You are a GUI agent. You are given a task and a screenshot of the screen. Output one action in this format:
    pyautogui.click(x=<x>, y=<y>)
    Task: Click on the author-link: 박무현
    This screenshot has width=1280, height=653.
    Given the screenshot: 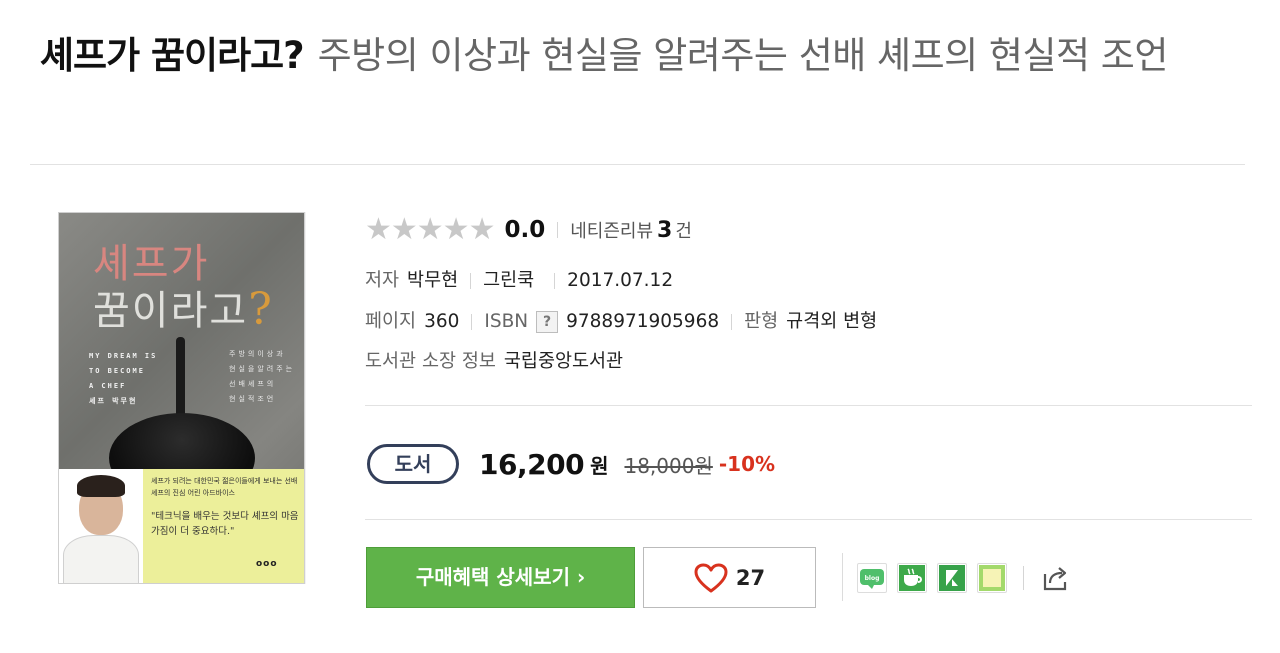 What is the action you would take?
    pyautogui.click(x=432, y=281)
    